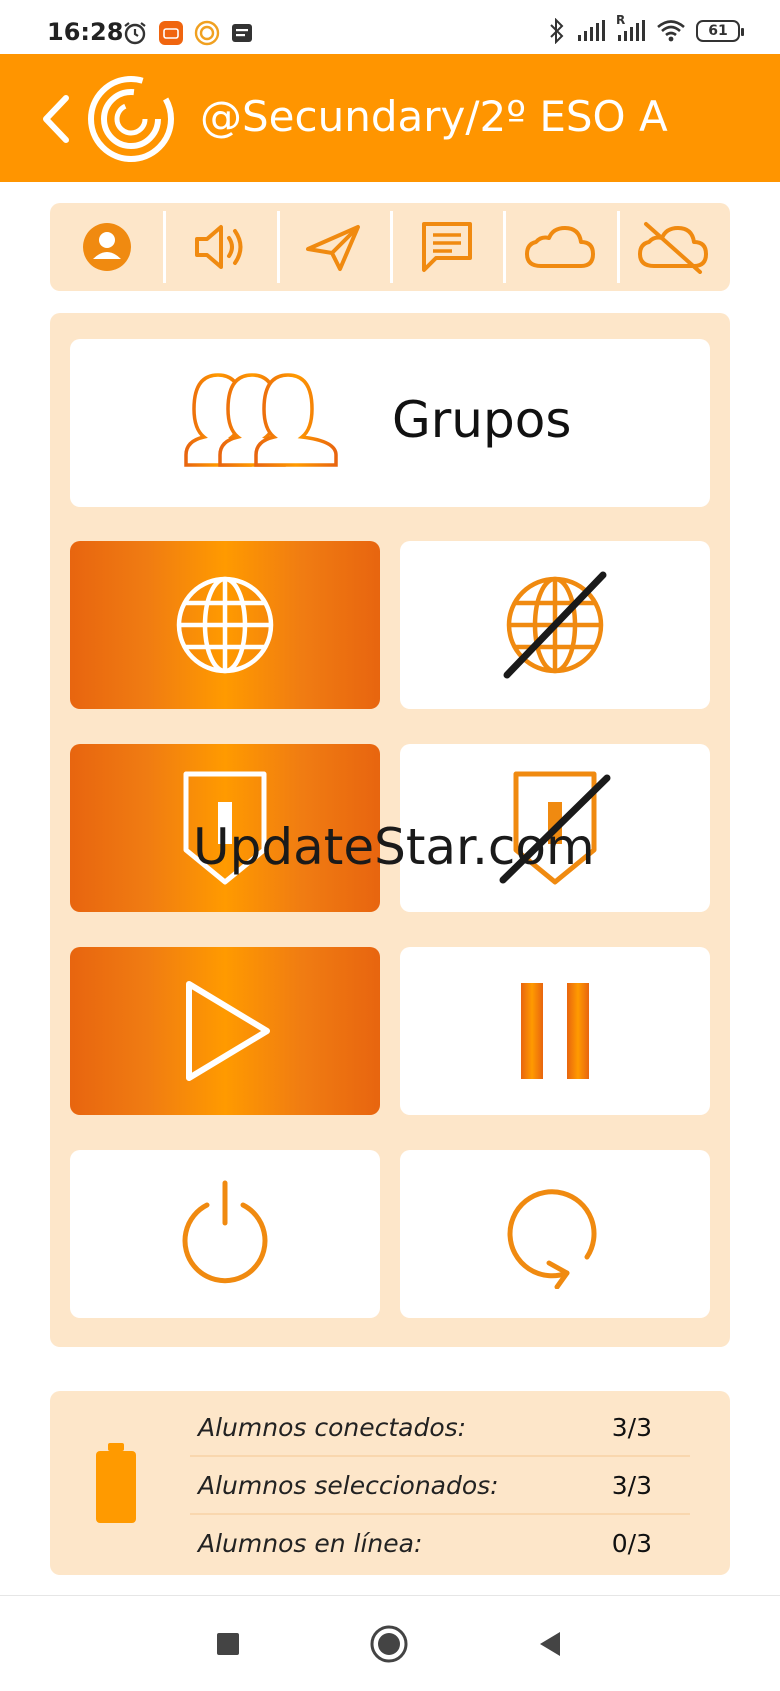 Image resolution: width=780 pixels, height=1691 pixels. What do you see at coordinates (135, 33) in the screenshot?
I see `alarm-icon` at bounding box center [135, 33].